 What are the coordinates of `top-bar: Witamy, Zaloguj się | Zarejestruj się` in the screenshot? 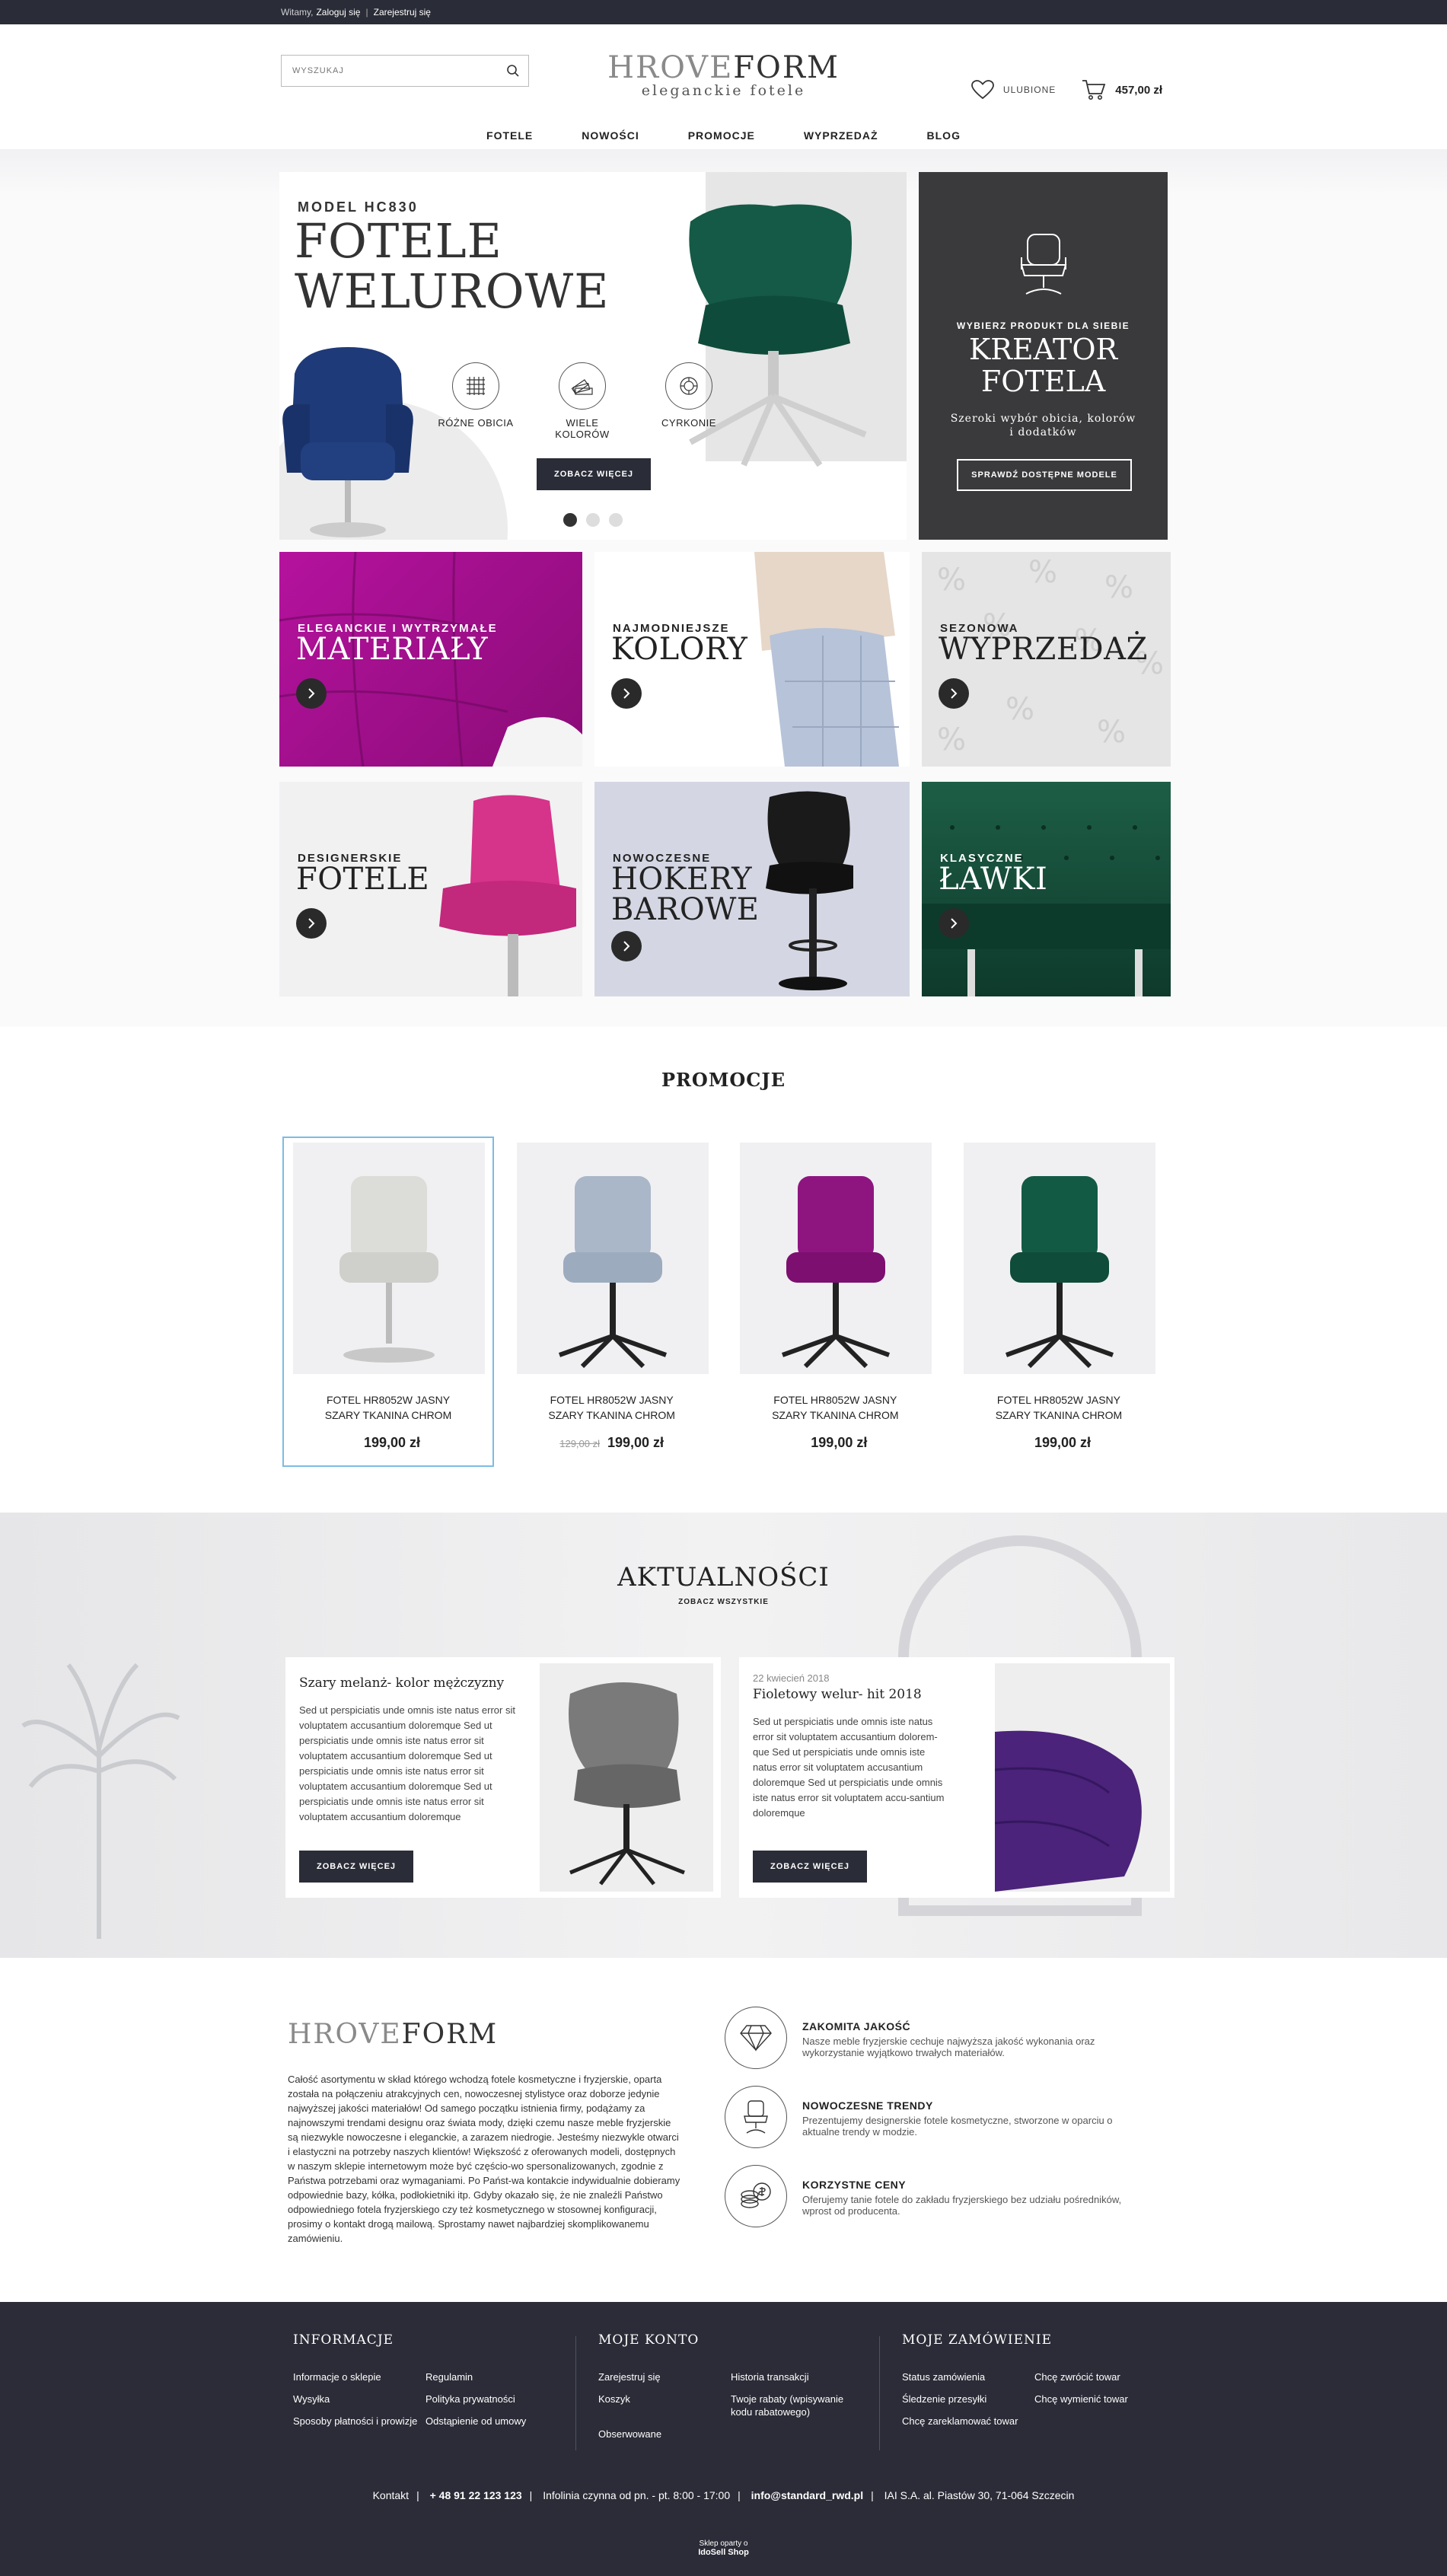 It's located at (723, 12).